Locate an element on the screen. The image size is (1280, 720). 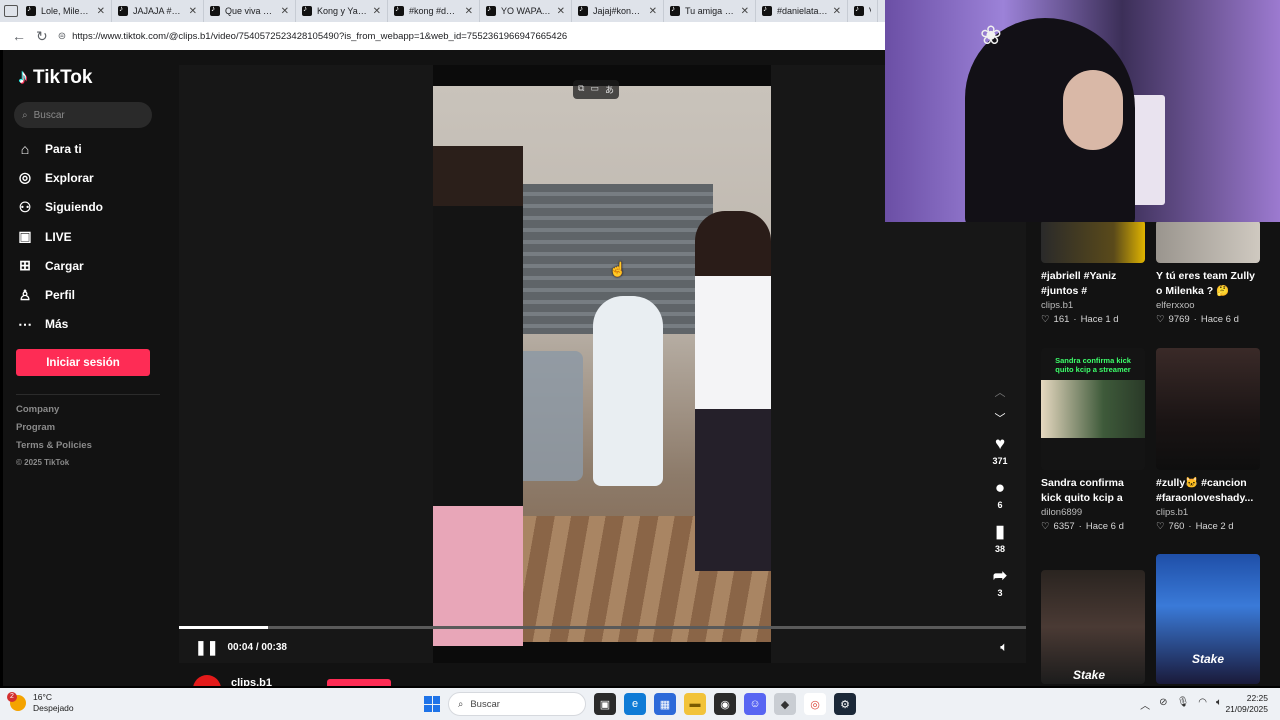
comment-button: ● 6 is located at coordinates (1000, 498).